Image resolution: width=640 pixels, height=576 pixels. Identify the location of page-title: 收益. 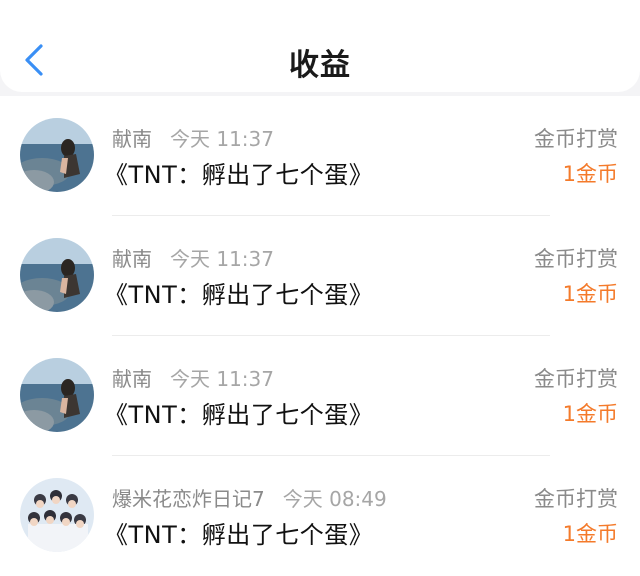
(320, 65).